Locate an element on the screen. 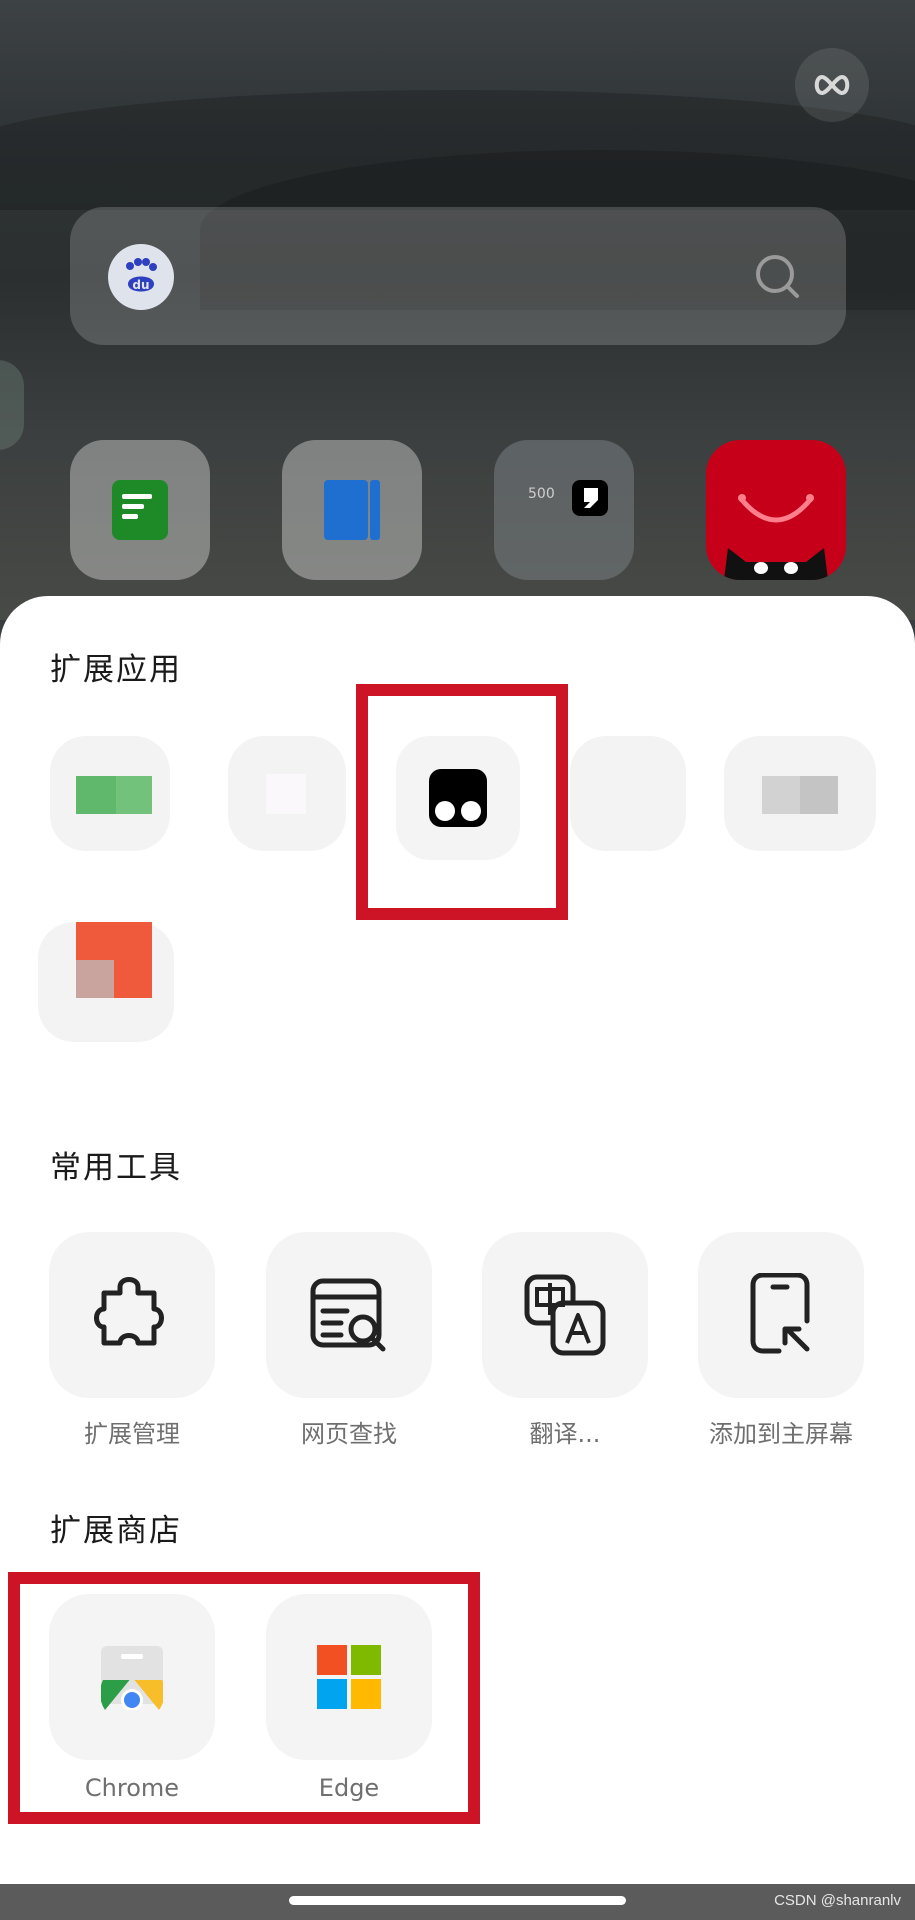  add-to-home-button is located at coordinates (781, 1315).